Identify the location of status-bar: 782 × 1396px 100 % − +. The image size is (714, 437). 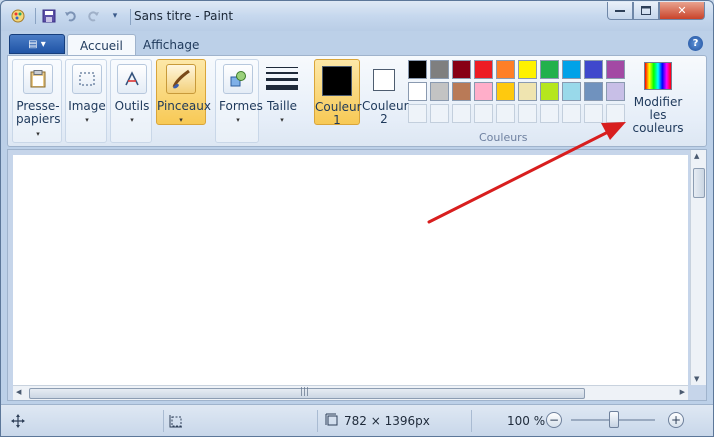
(357, 420).